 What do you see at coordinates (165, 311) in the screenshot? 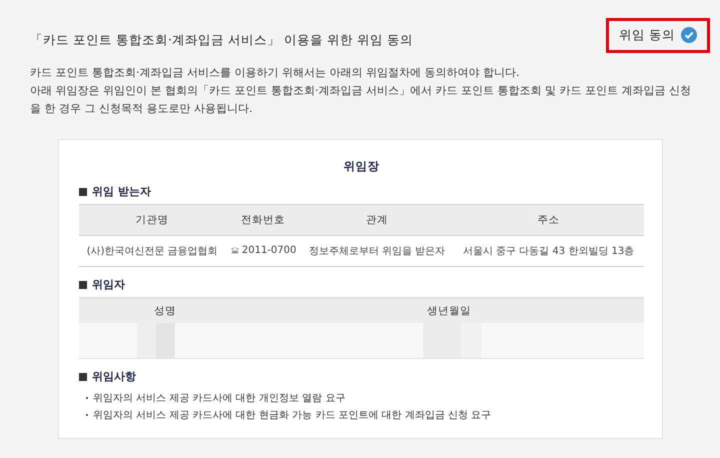
I see `column-header: 성명` at bounding box center [165, 311].